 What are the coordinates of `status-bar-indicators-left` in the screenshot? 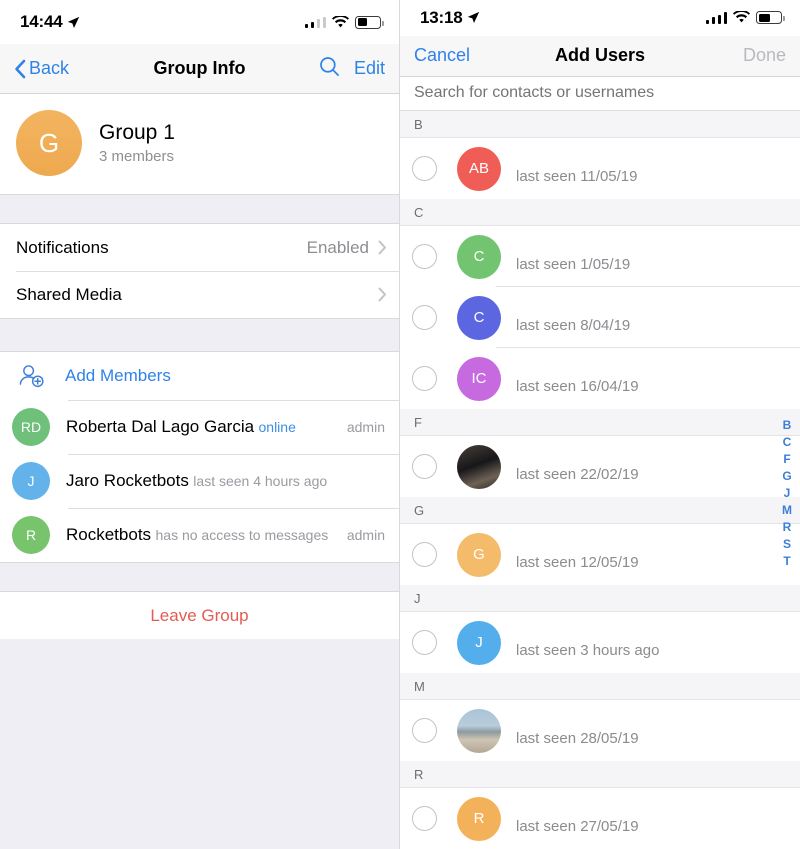 It's located at (344, 22).